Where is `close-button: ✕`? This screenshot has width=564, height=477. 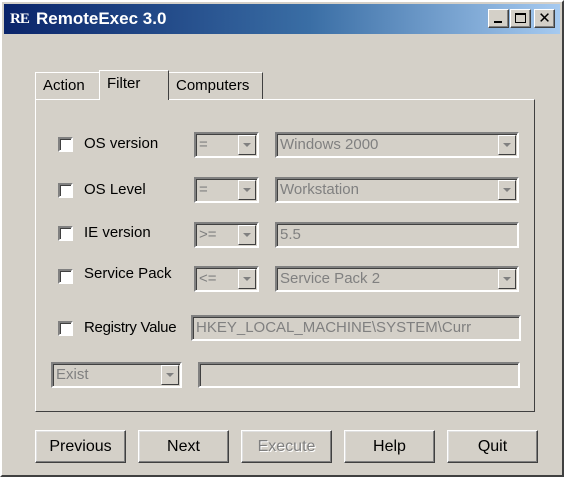 close-button: ✕ is located at coordinates (544, 18).